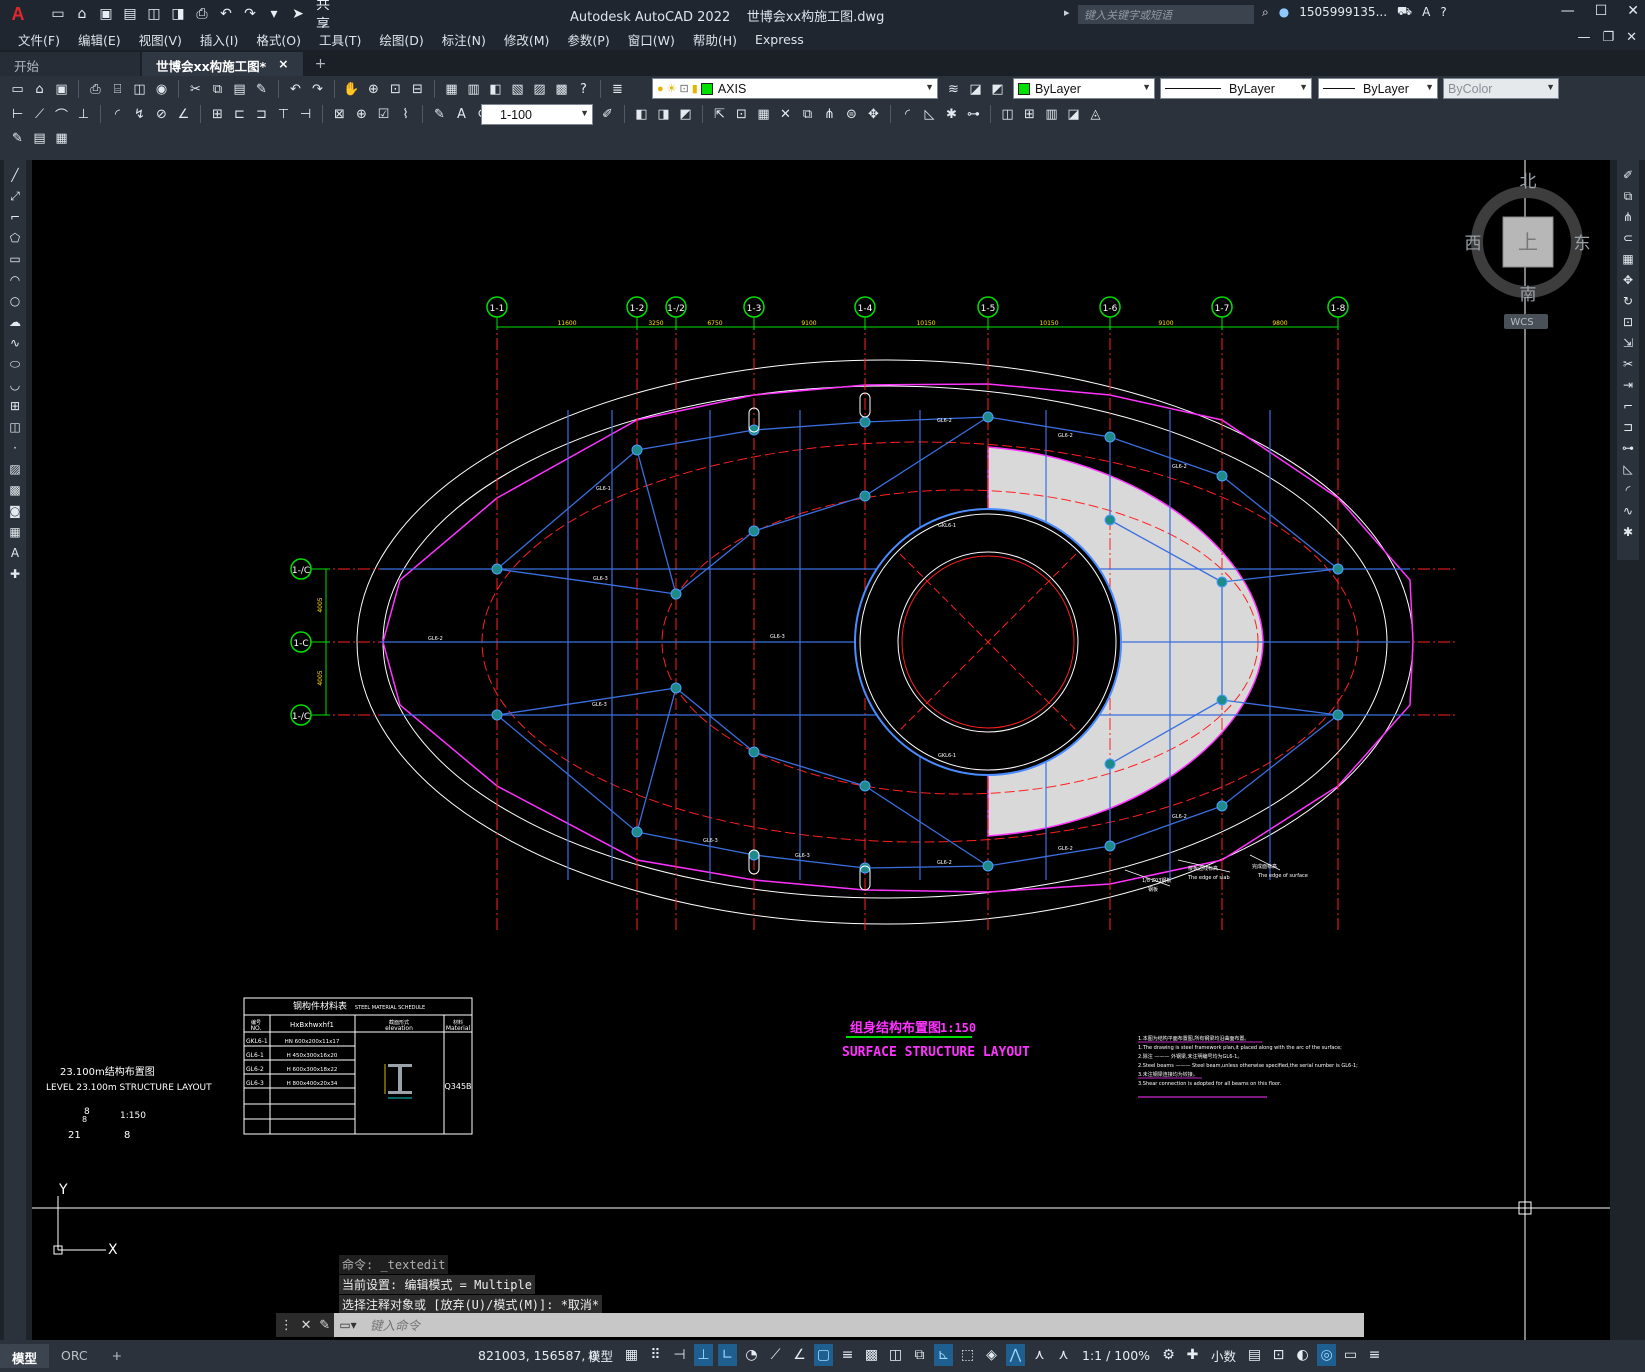 The height and width of the screenshot is (1372, 1645). I want to click on spline-icon: ∿, so click(15, 343).